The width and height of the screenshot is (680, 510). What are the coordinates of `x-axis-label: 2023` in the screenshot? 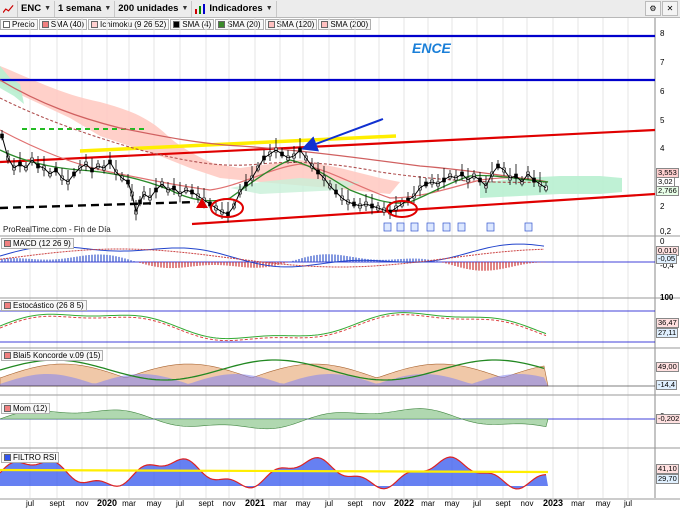 It's located at (553, 503).